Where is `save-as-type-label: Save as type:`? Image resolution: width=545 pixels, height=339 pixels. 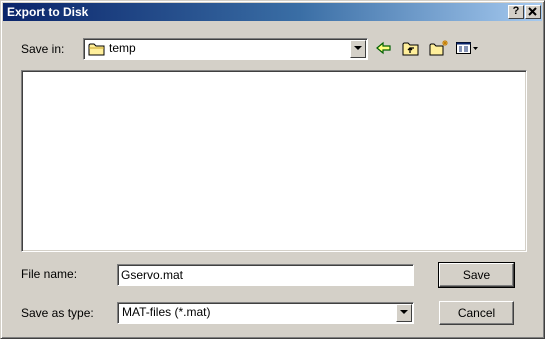
save-as-type-label: Save as type: is located at coordinates (57, 313).